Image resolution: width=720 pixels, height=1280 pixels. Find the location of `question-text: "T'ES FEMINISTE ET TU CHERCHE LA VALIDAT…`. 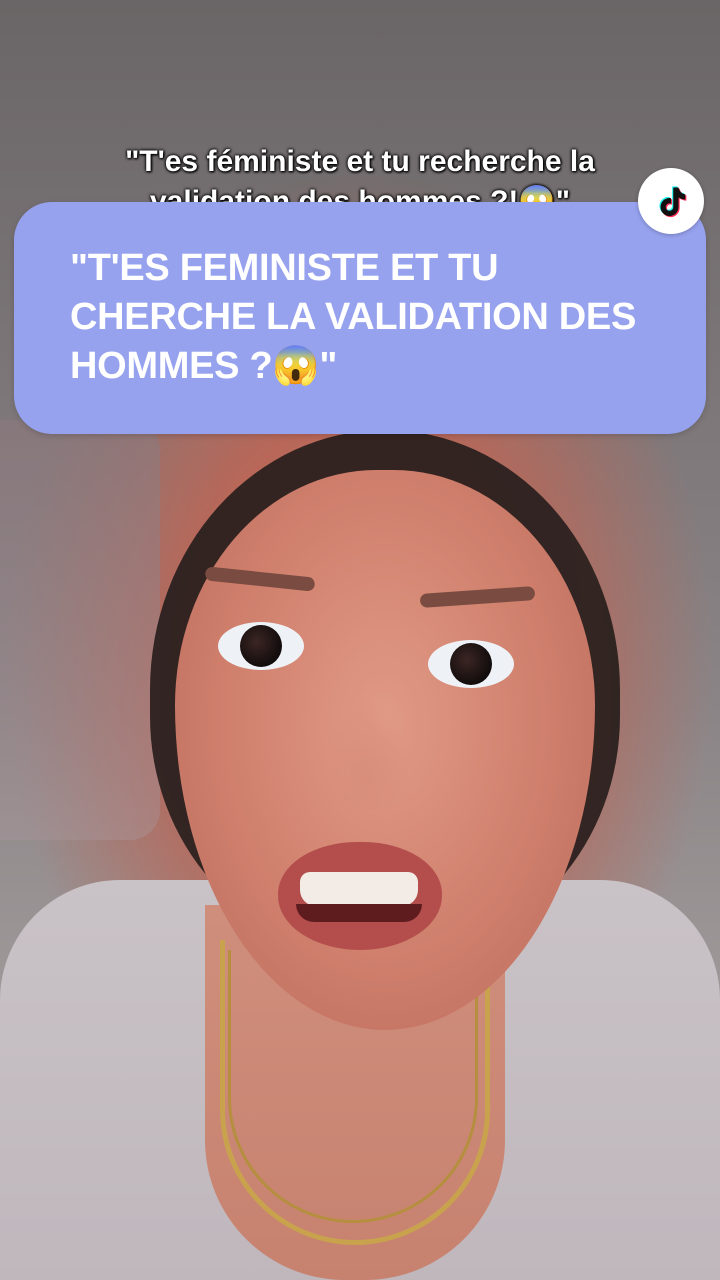

question-text: "T'ES FEMINISTE ET TU CHERCHE LA VALIDAT… is located at coordinates (353, 317).